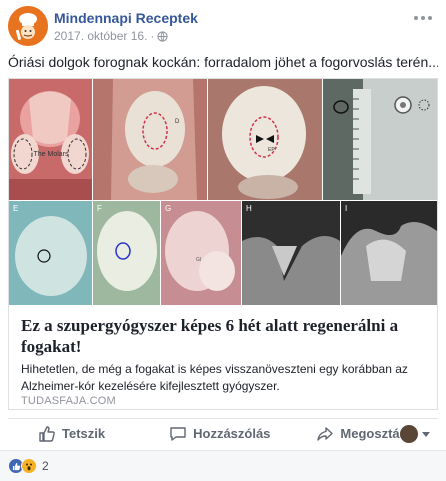 The height and width of the screenshot is (481, 446). What do you see at coordinates (50, 139) in the screenshot?
I see `image-panel-a: The Molars` at bounding box center [50, 139].